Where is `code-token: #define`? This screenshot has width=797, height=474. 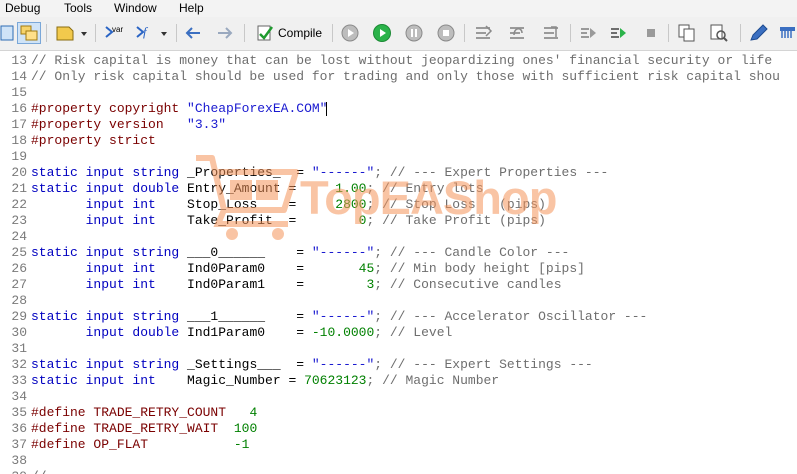
code-token: #define is located at coordinates (58, 444).